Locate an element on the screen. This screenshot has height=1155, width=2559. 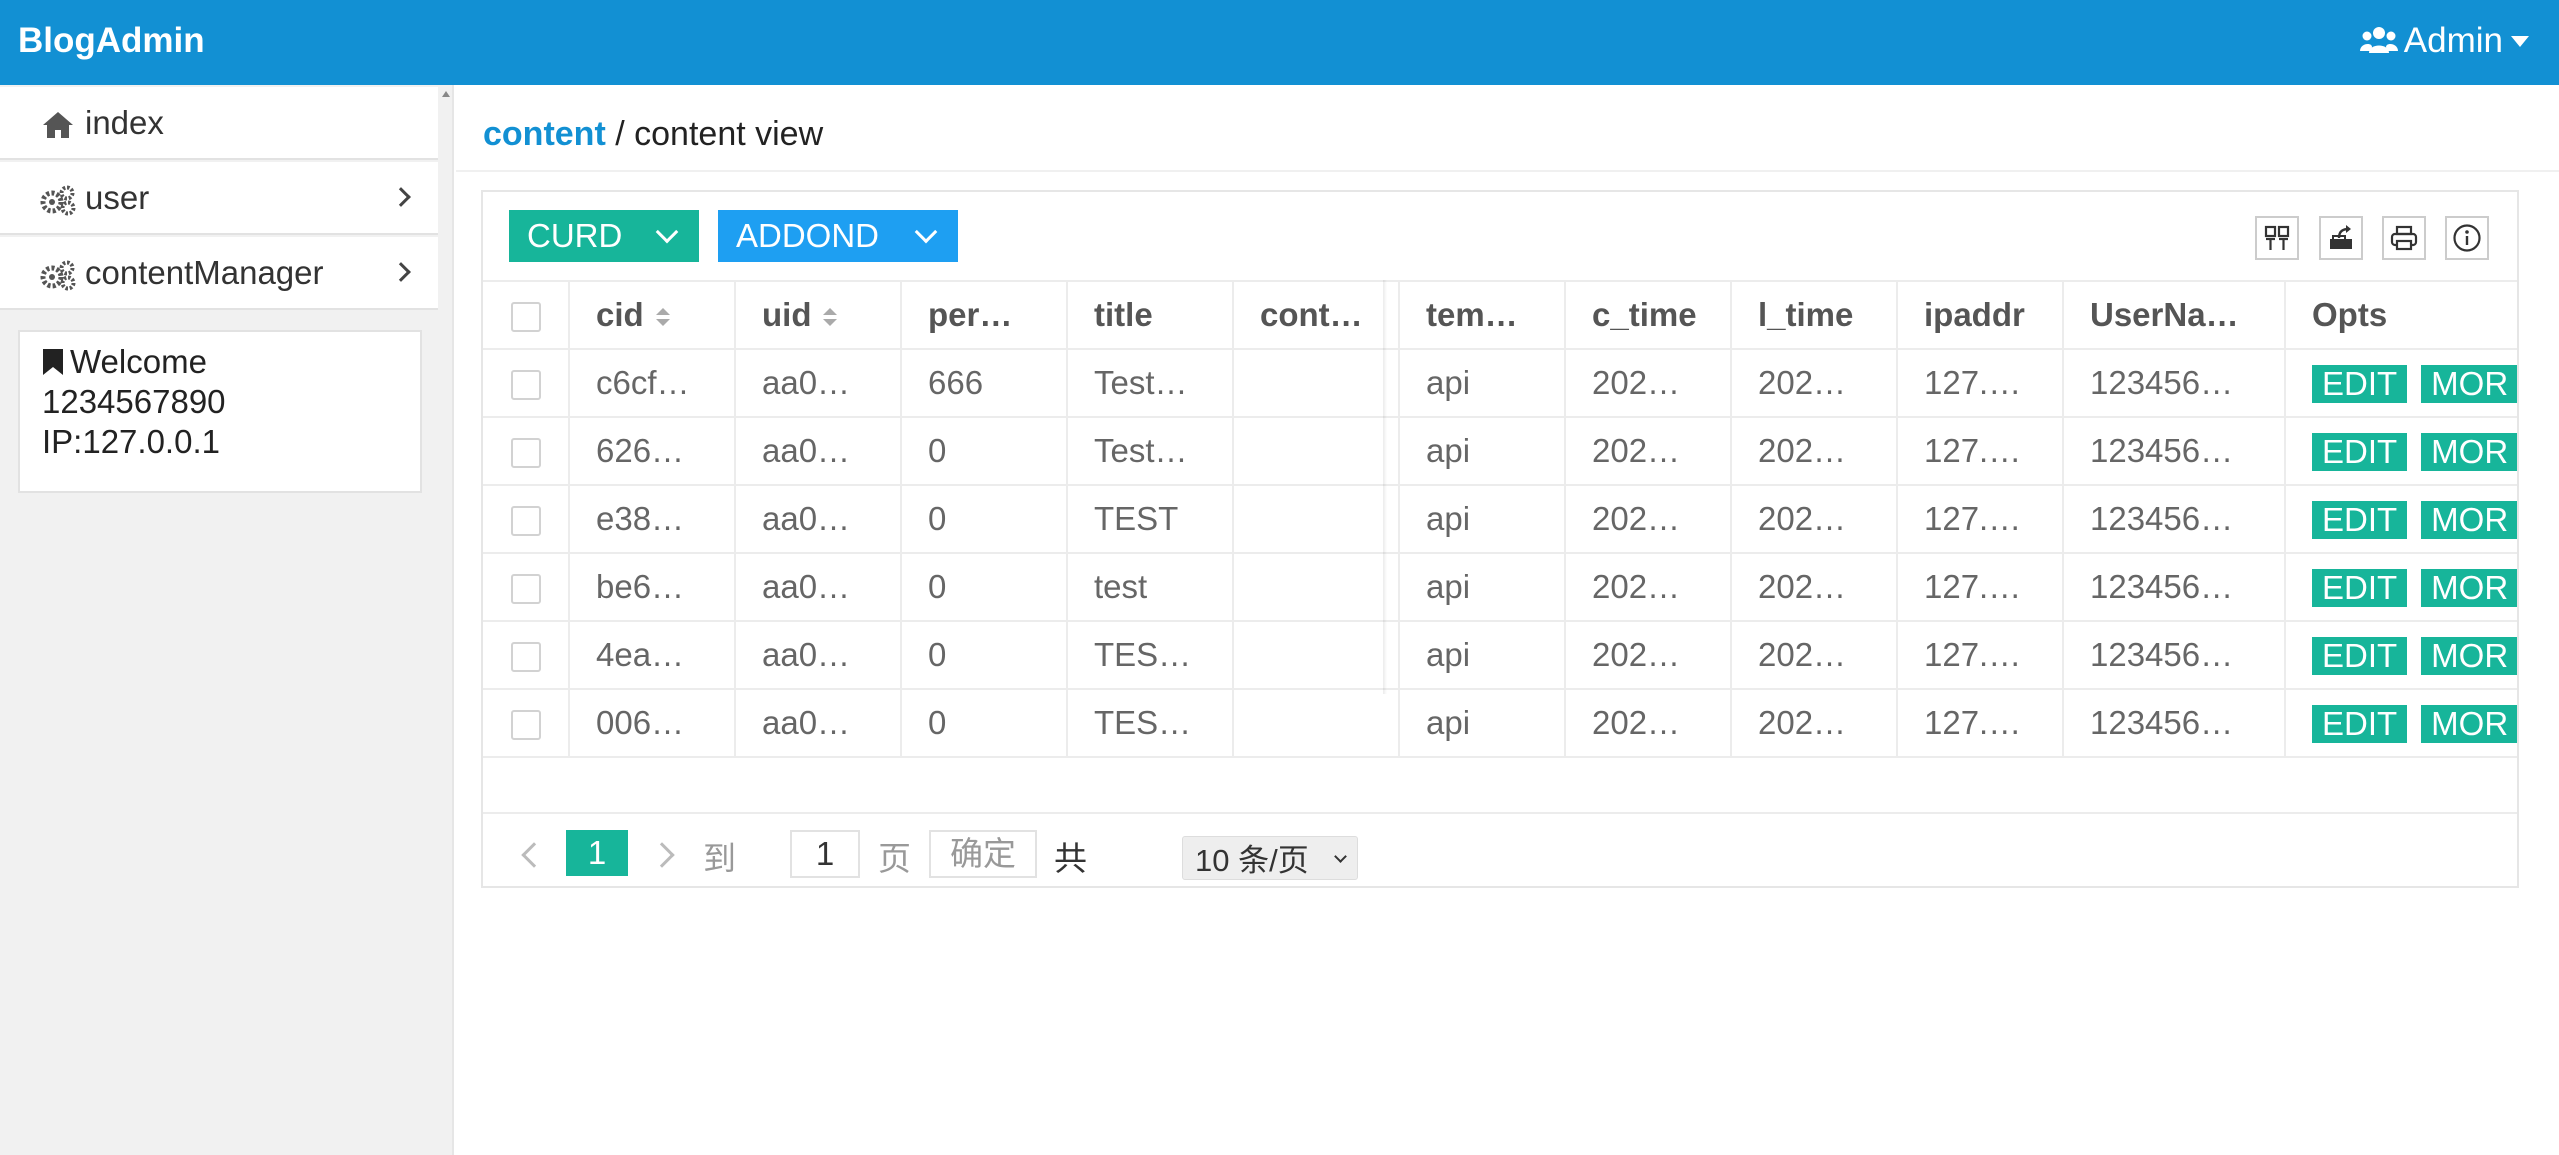
column-header-l-time: l_time is located at coordinates (1814, 315).